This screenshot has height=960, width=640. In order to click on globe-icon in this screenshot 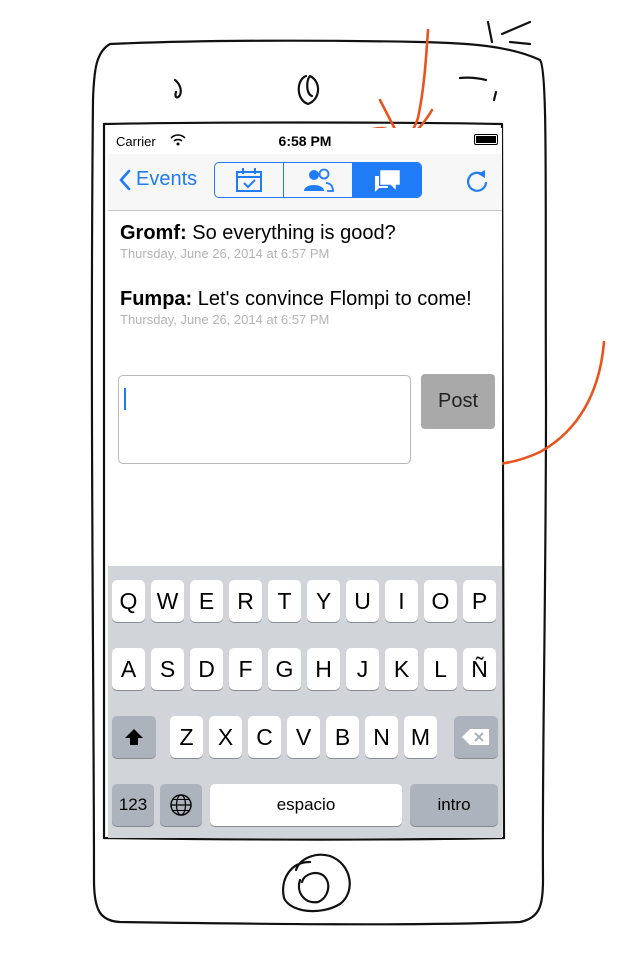, I will do `click(181, 805)`.